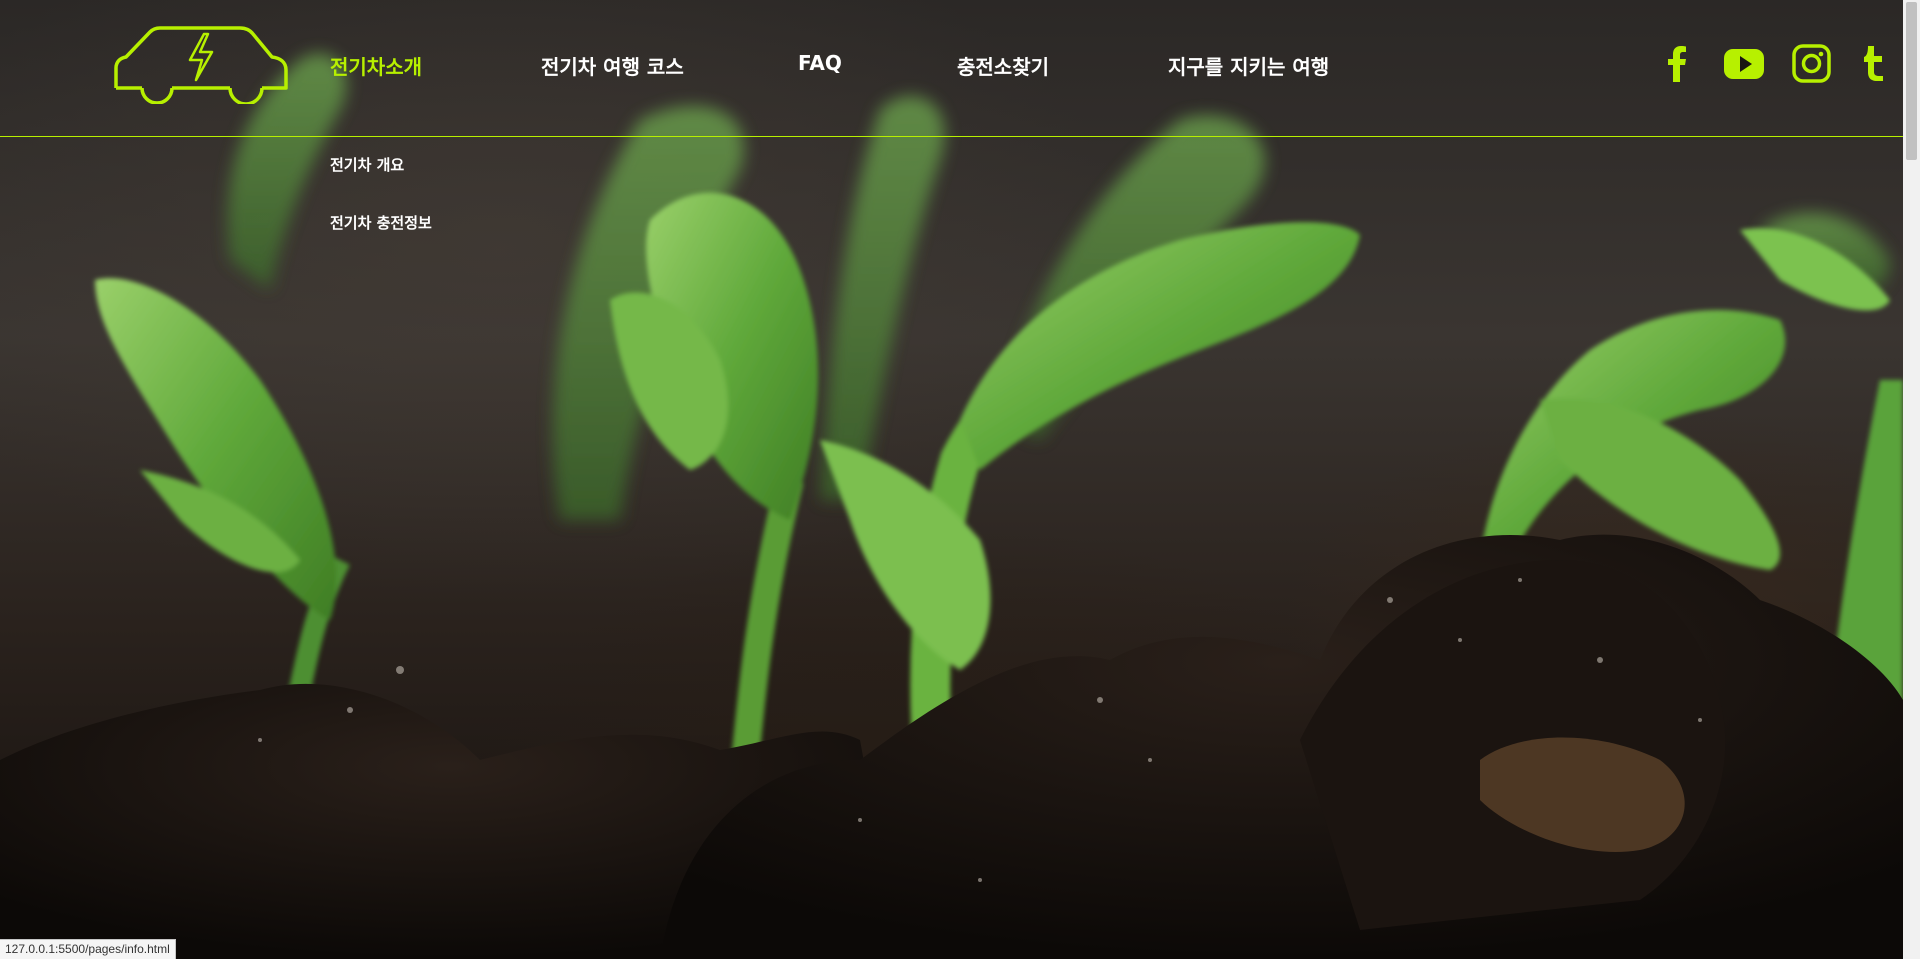 The width and height of the screenshot is (1920, 959). I want to click on vertical-scrollbar, so click(1911, 479).